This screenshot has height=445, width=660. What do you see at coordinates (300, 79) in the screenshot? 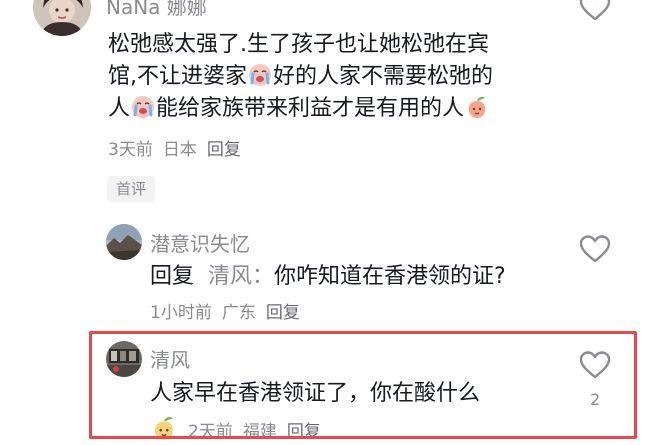
I see `comment-text-line: 馆,不让进婆家 好的人家不需要松弛的` at bounding box center [300, 79].